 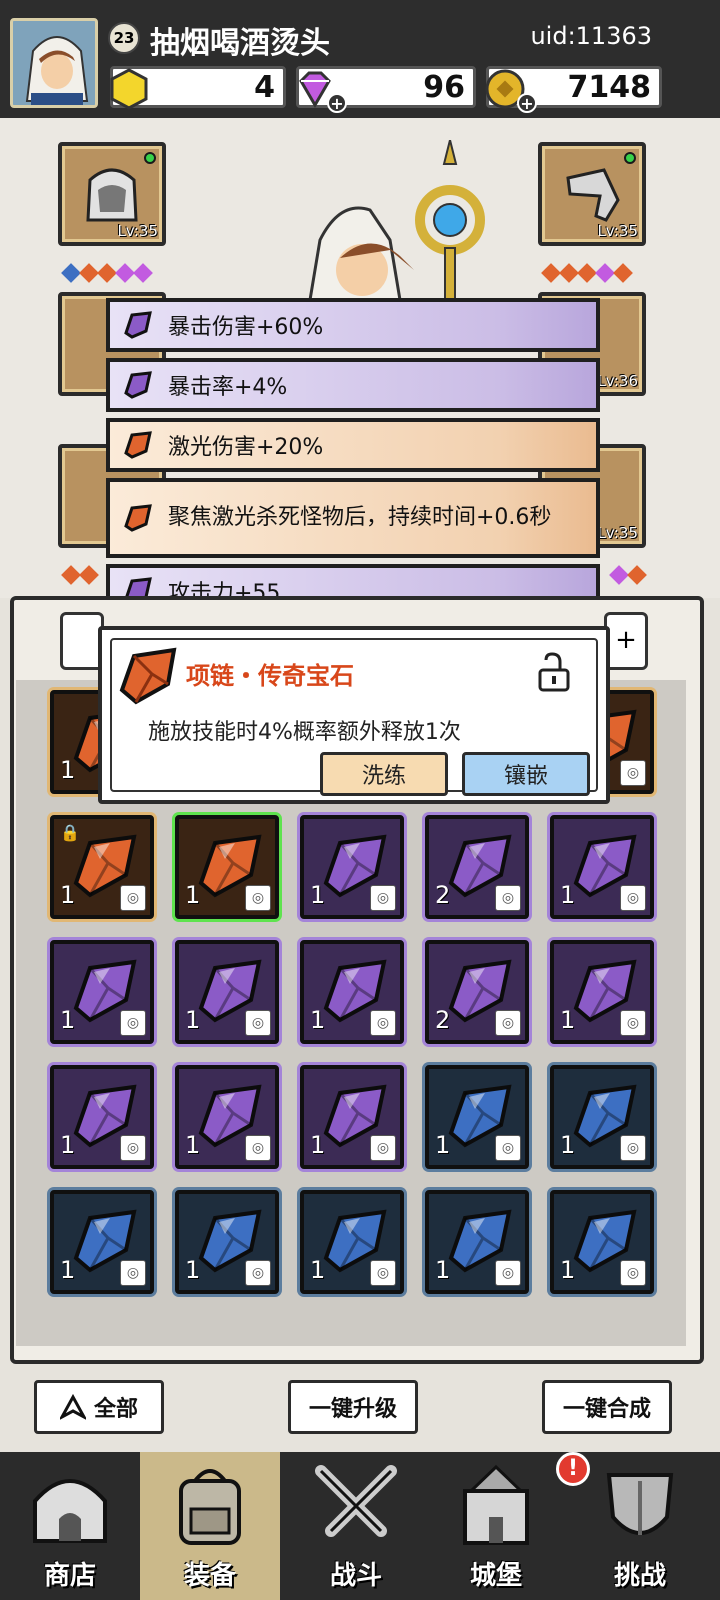 I want to click on add-diamond-icon: +, so click(x=337, y=103).